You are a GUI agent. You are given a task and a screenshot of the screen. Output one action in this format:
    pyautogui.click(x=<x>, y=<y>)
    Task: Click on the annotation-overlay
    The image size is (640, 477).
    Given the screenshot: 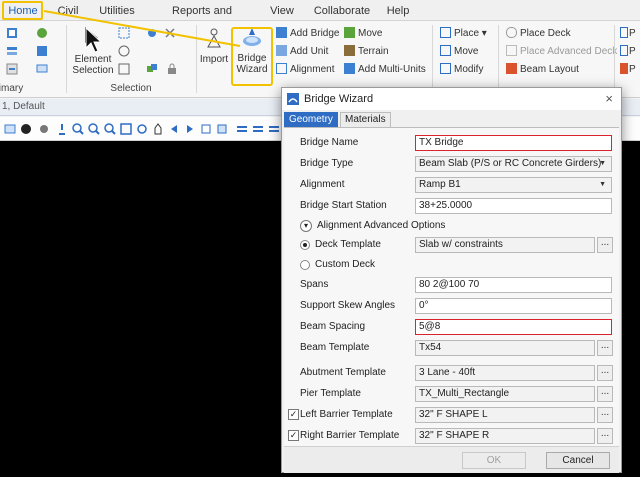 What is the action you would take?
    pyautogui.click(x=142, y=31)
    